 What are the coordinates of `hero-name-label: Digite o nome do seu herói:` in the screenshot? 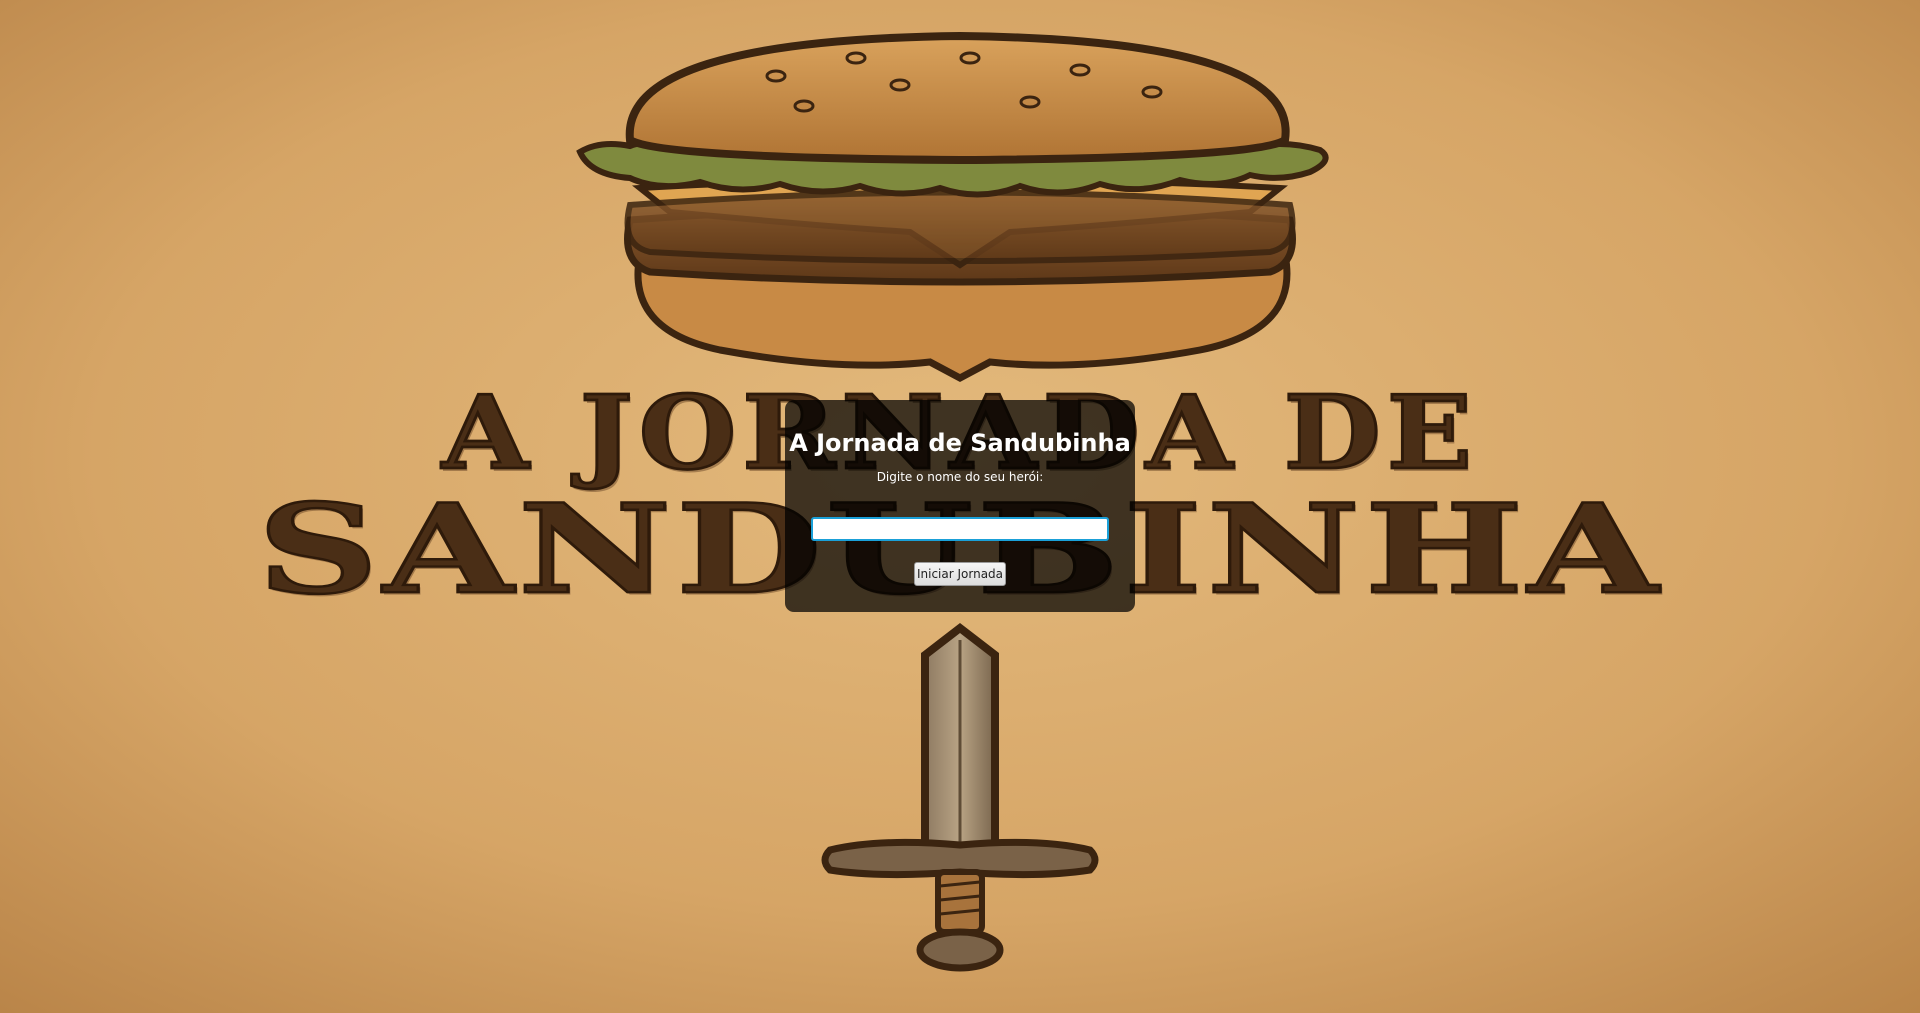 It's located at (960, 477).